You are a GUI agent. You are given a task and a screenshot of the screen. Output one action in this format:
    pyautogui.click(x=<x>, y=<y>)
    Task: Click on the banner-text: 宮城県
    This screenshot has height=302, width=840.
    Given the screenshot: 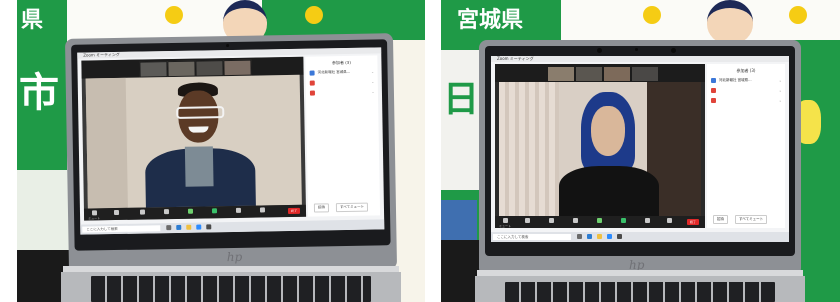 What is the action you would take?
    pyautogui.click(x=490, y=20)
    